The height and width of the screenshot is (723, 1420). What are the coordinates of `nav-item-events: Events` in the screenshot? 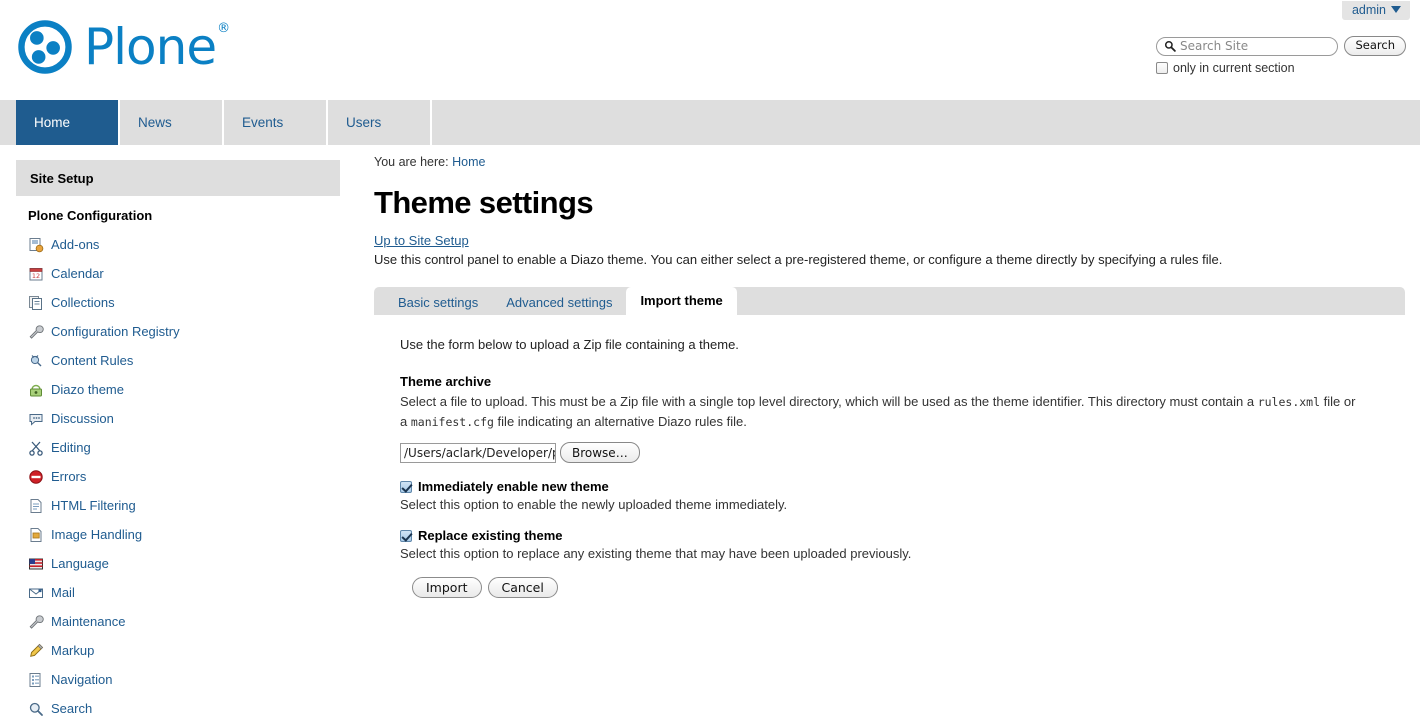 It's located at (276, 122).